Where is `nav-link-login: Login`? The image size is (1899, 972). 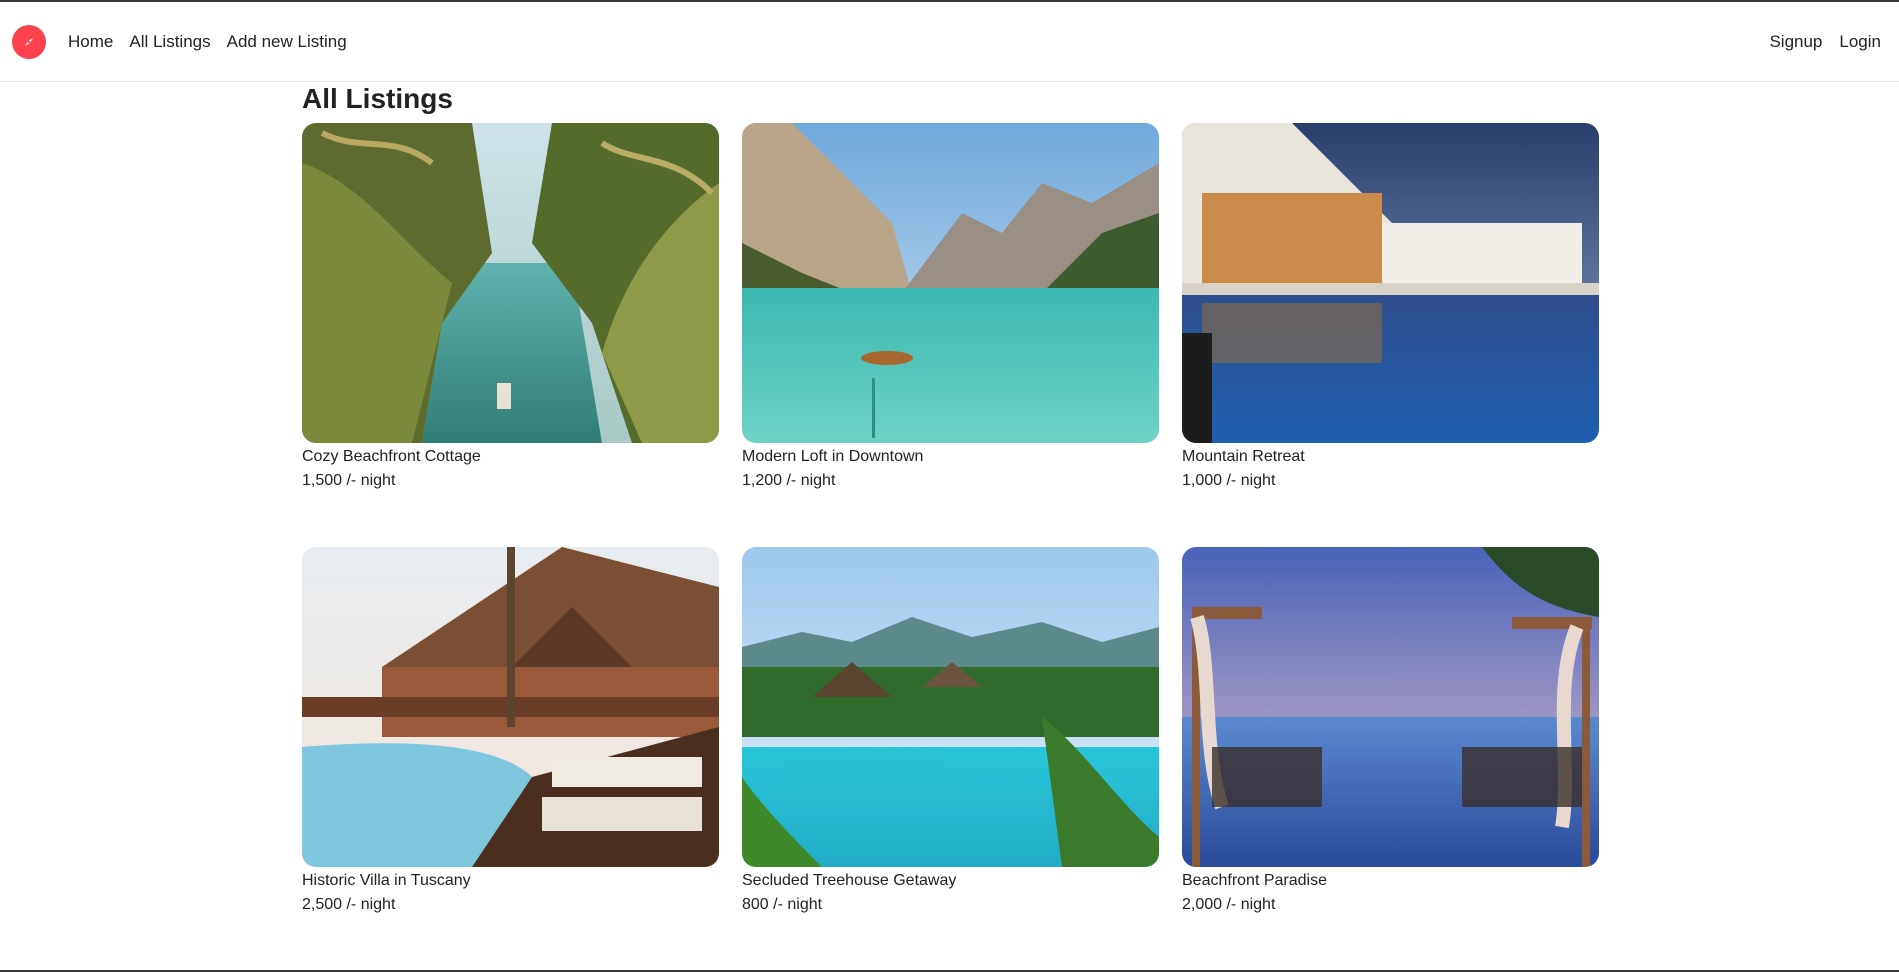 nav-link-login: Login is located at coordinates (1860, 42).